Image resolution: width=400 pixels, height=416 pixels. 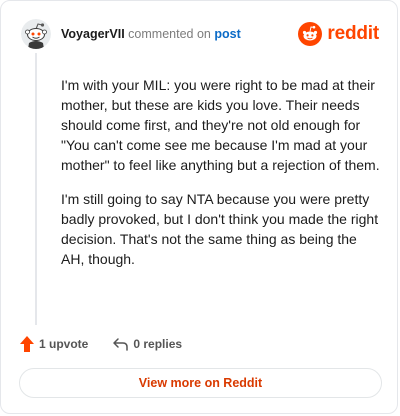 I want to click on reply-count: 0 replies, so click(x=158, y=344).